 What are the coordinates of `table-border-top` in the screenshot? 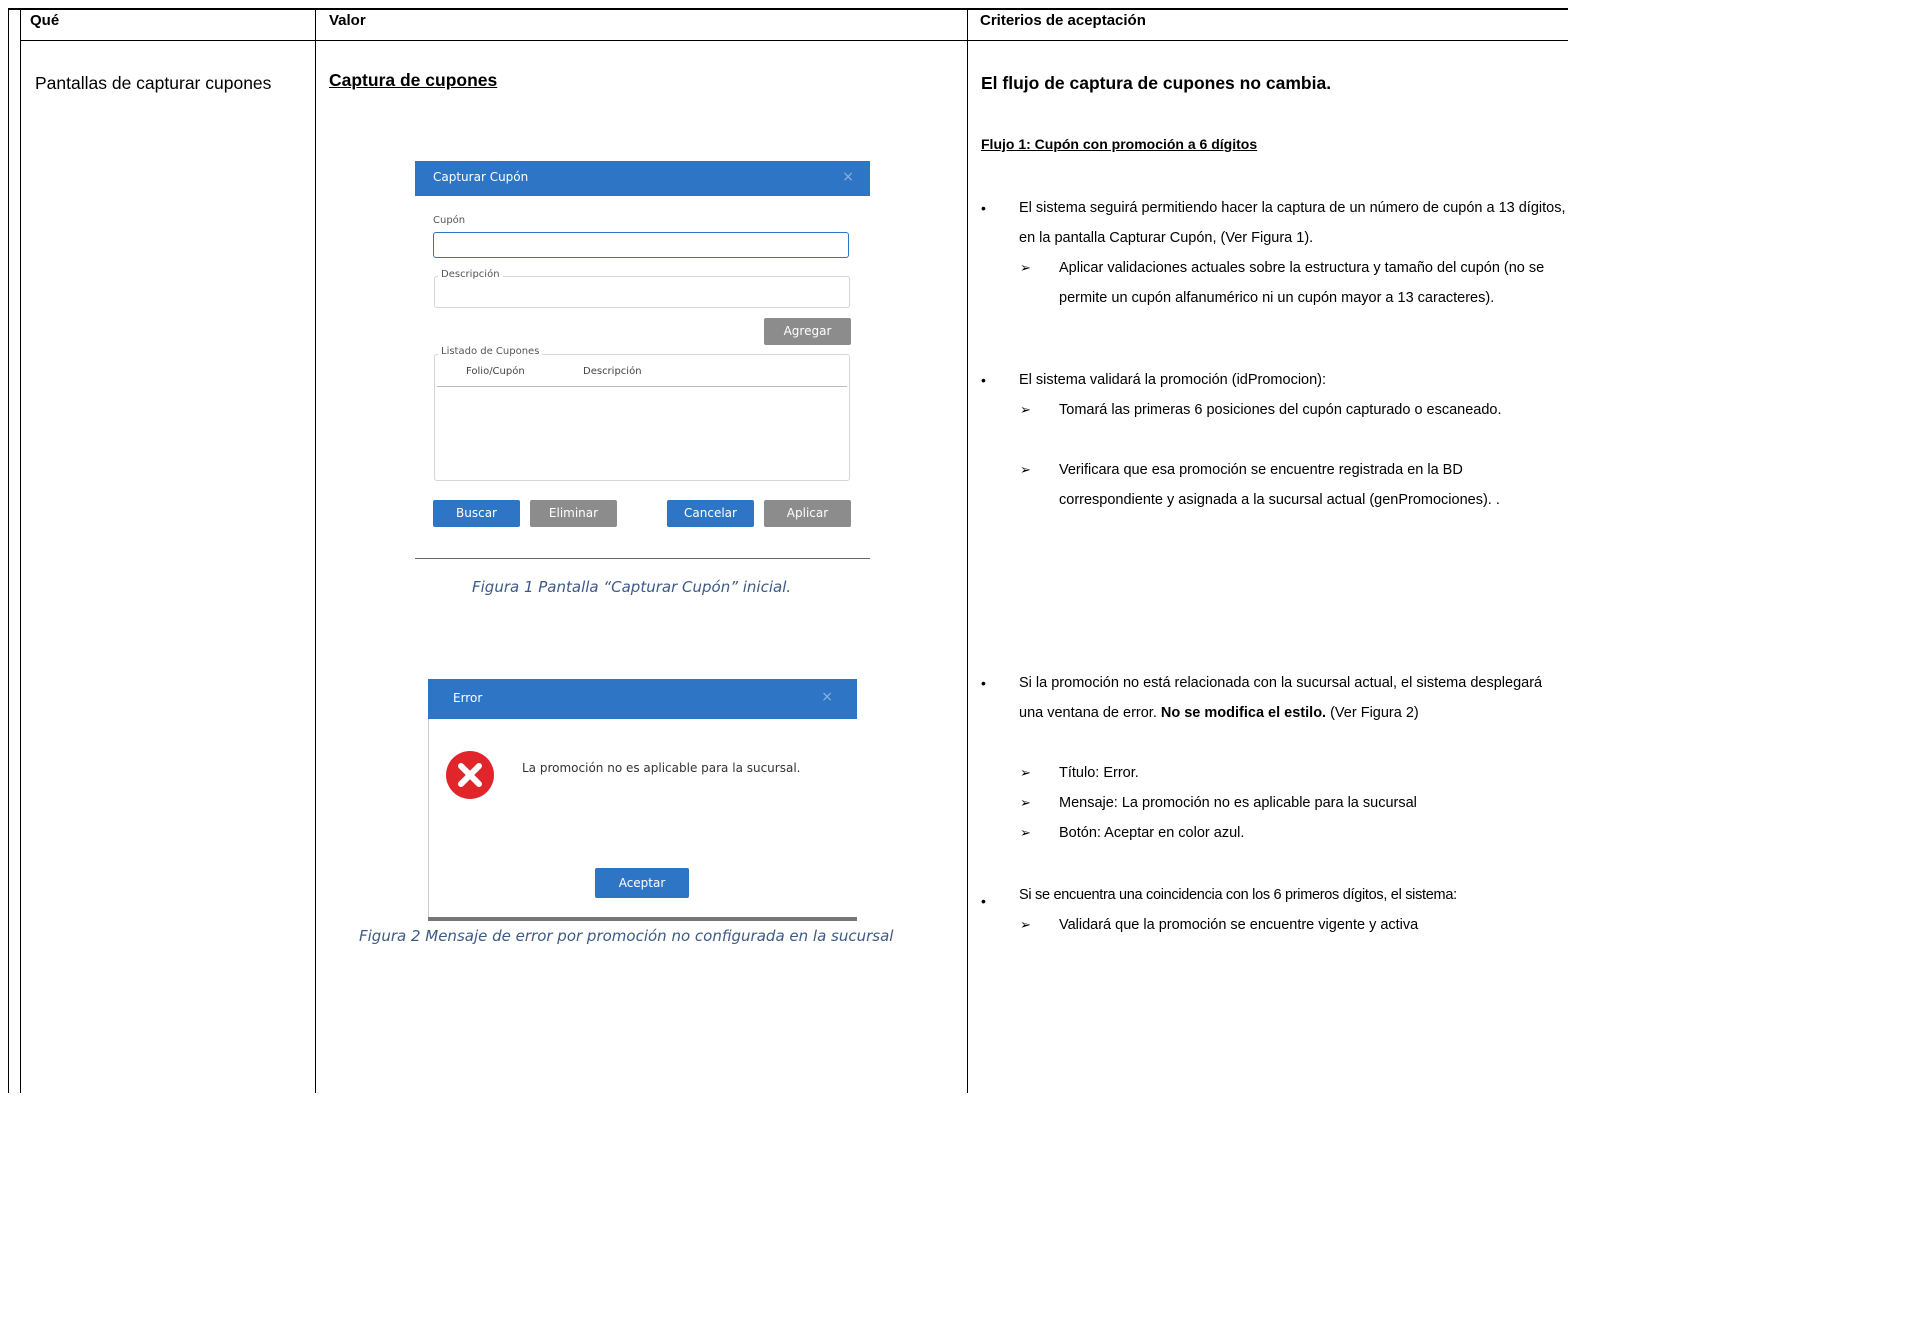 It's located at (788, 9).